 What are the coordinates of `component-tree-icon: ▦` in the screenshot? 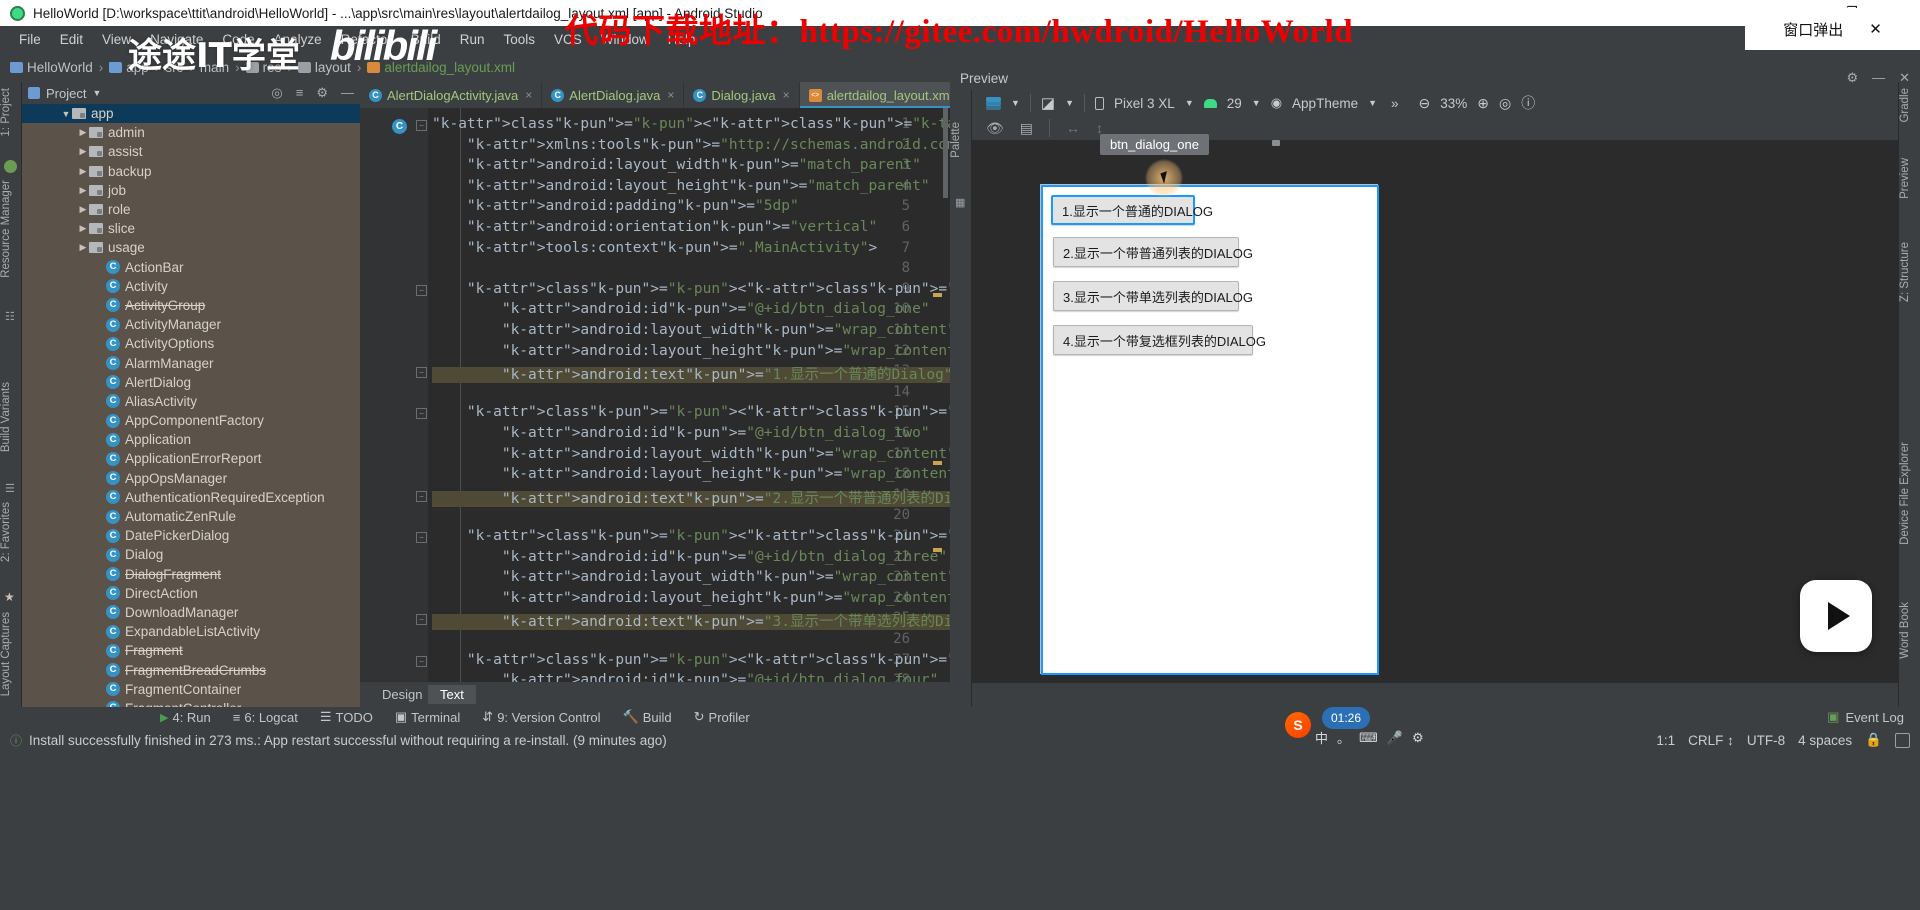 It's located at (960, 202).